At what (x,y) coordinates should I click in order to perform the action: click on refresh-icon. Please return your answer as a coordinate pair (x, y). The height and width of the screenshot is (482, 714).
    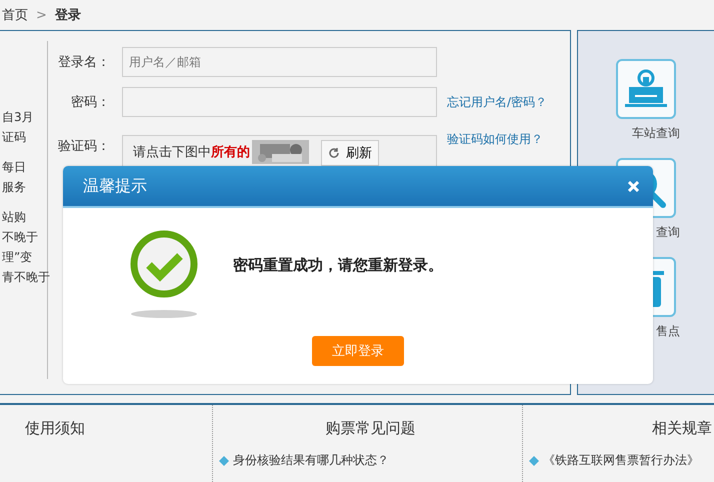
    Looking at the image, I should click on (334, 153).